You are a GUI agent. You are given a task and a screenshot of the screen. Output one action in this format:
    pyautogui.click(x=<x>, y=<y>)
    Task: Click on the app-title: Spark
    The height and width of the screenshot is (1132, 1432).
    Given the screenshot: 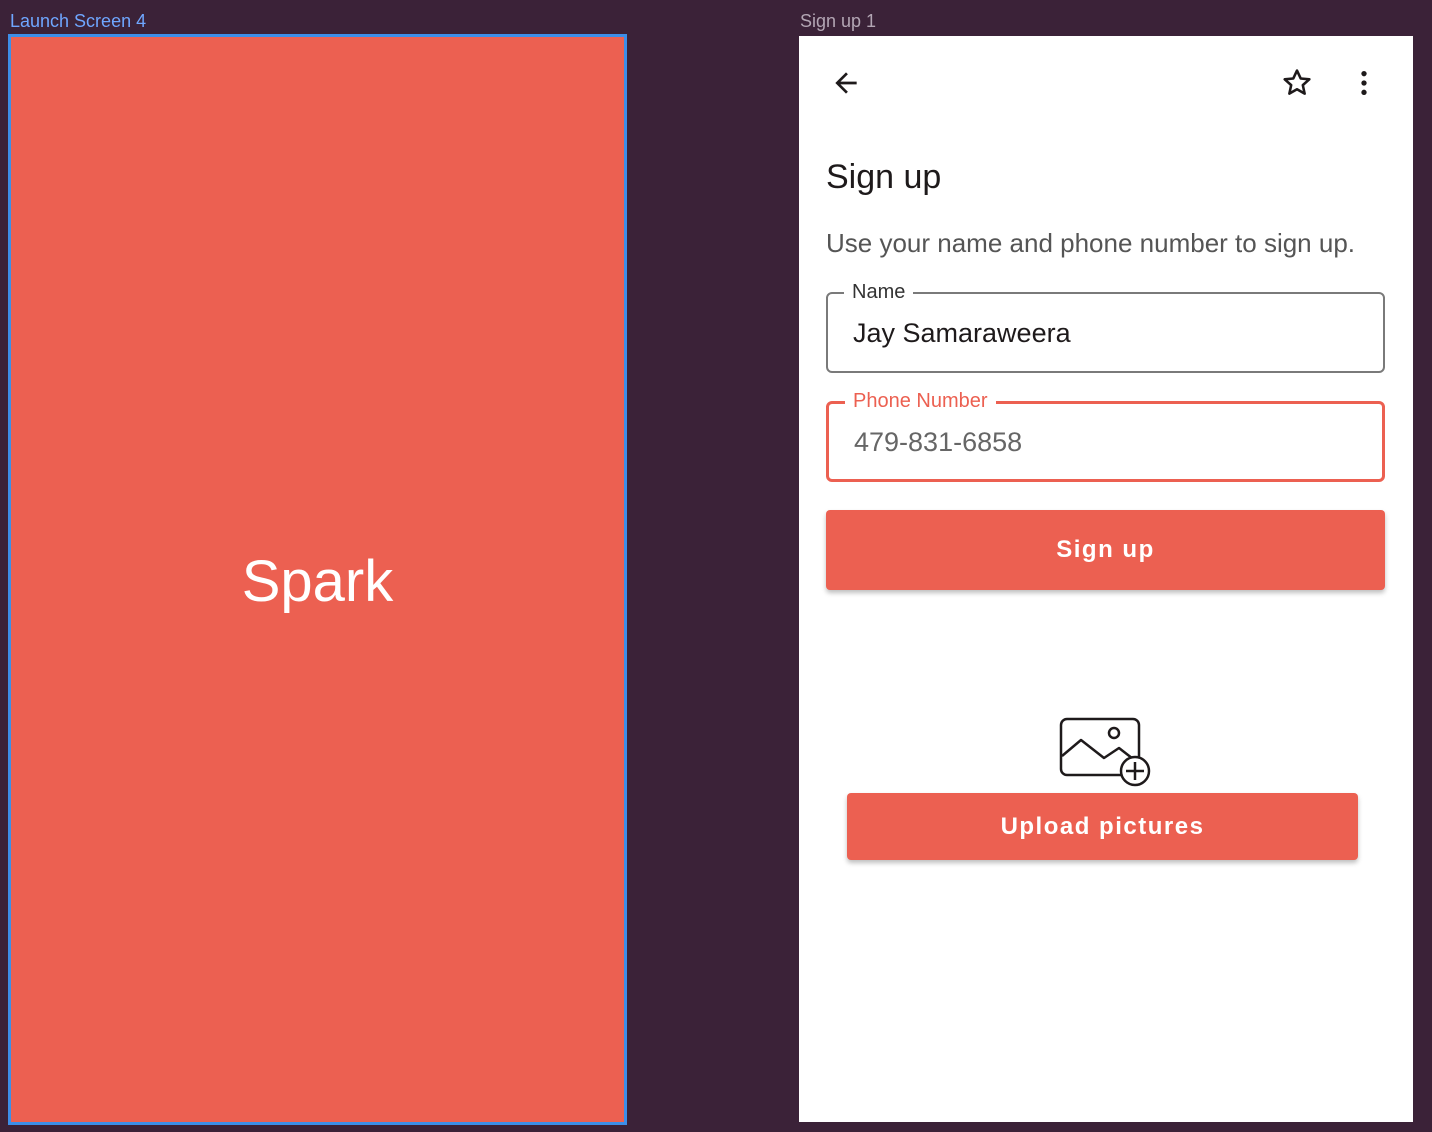 What is the action you would take?
    pyautogui.click(x=317, y=581)
    